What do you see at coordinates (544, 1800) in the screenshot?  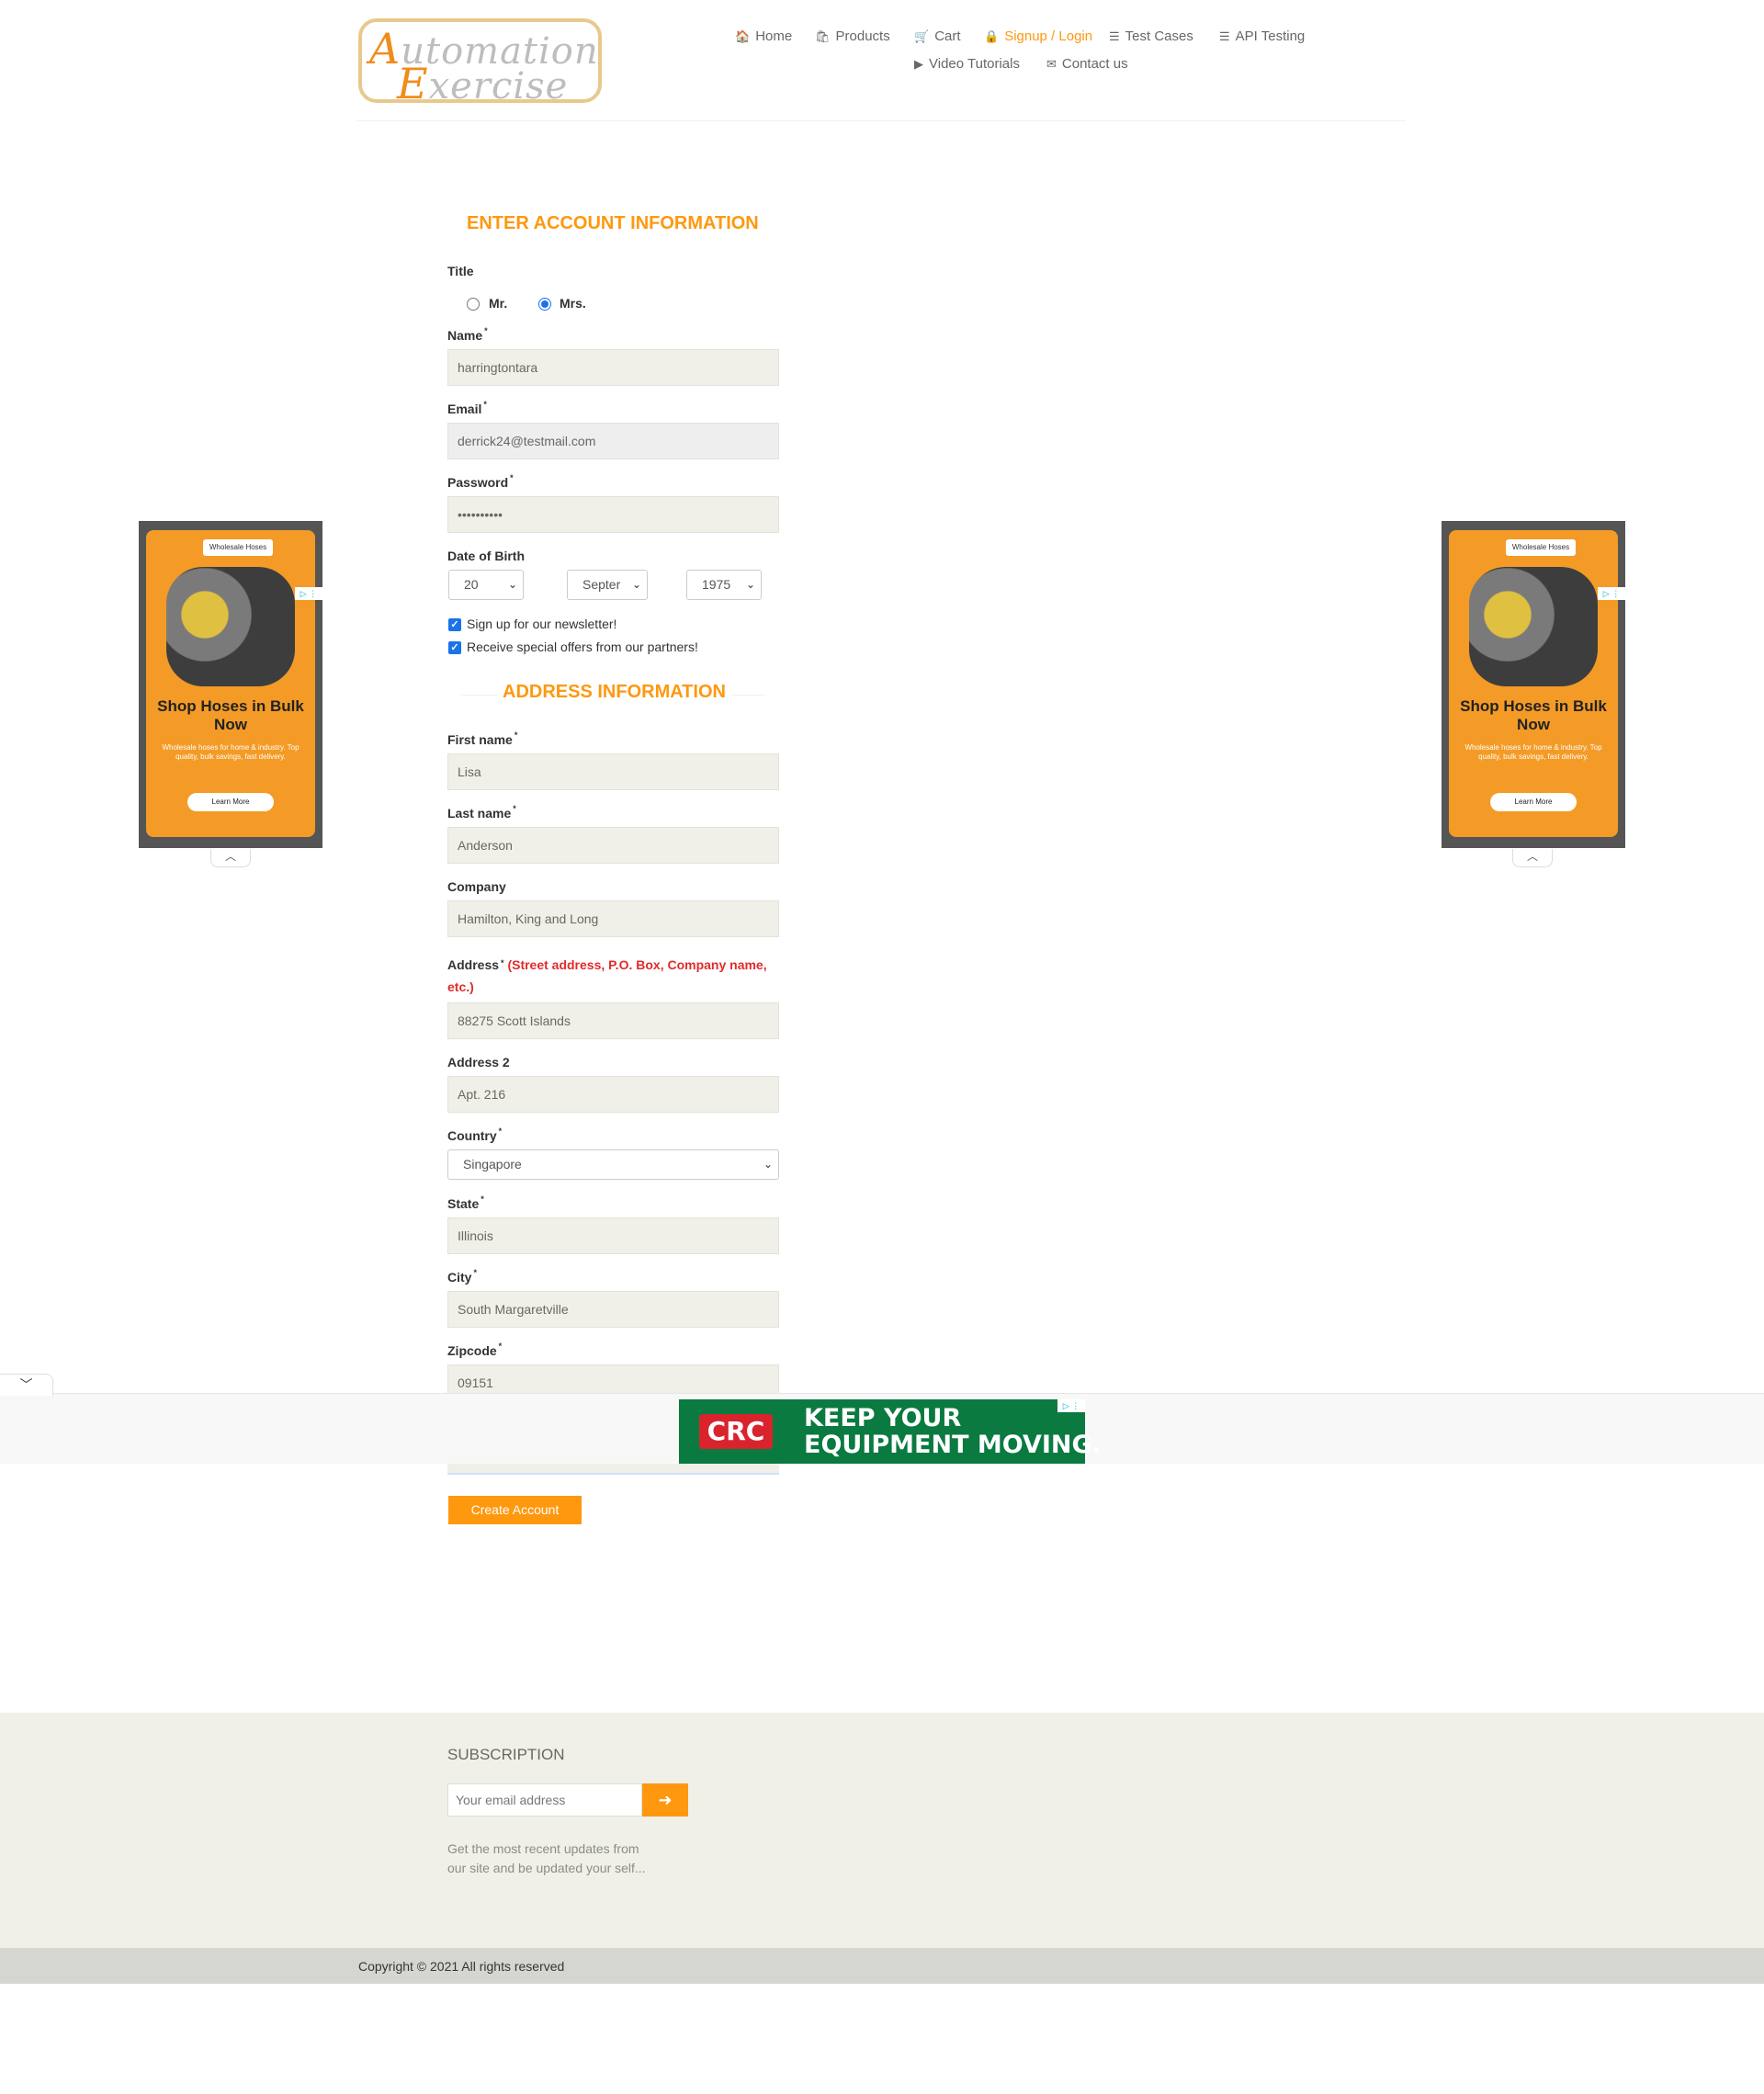 I see `subscribe-email-input: Your email address` at bounding box center [544, 1800].